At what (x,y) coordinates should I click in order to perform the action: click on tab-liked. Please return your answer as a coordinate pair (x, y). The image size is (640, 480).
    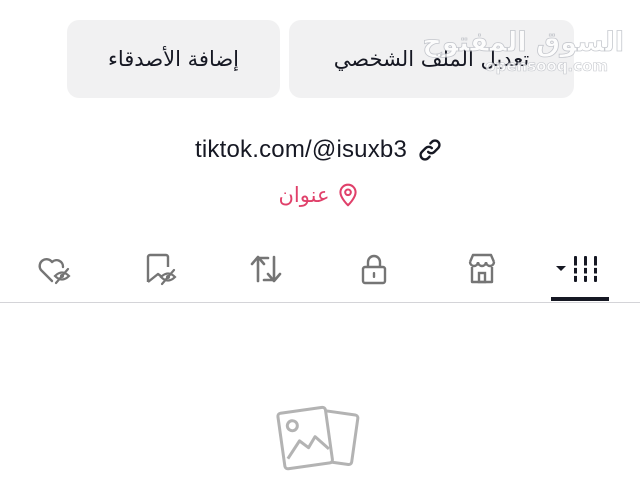
    Looking at the image, I should click on (55, 269).